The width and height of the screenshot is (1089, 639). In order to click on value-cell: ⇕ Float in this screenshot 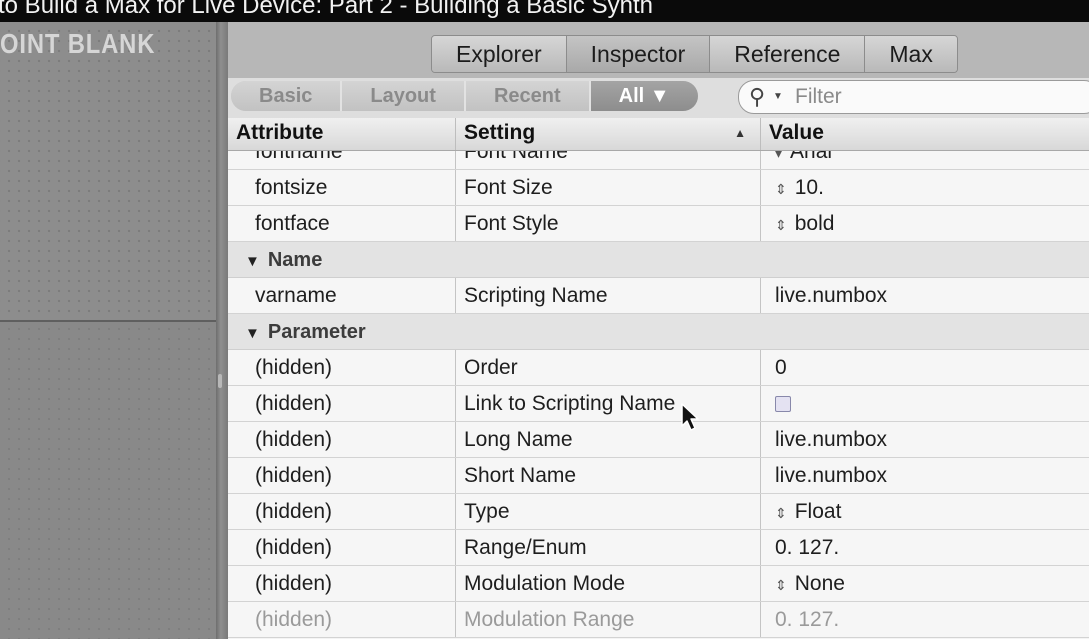, I will do `click(925, 511)`.